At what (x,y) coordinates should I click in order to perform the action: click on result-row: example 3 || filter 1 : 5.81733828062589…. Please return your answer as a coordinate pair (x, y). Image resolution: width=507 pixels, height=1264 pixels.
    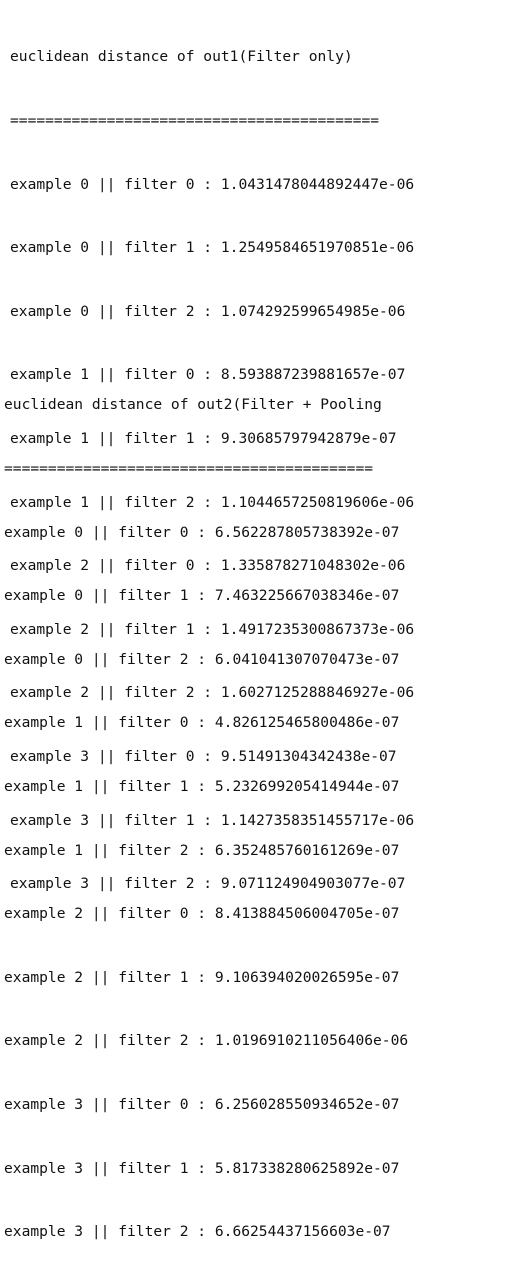
    Looking at the image, I should click on (202, 1168).